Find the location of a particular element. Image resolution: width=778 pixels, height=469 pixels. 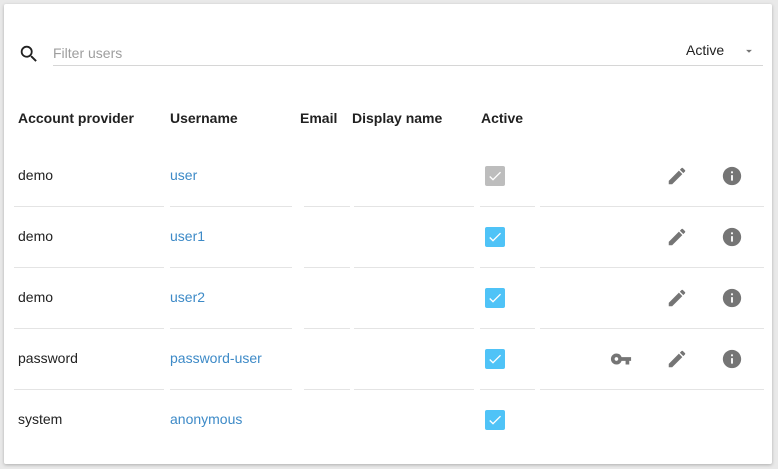

username-link: password-user is located at coordinates (216, 358).